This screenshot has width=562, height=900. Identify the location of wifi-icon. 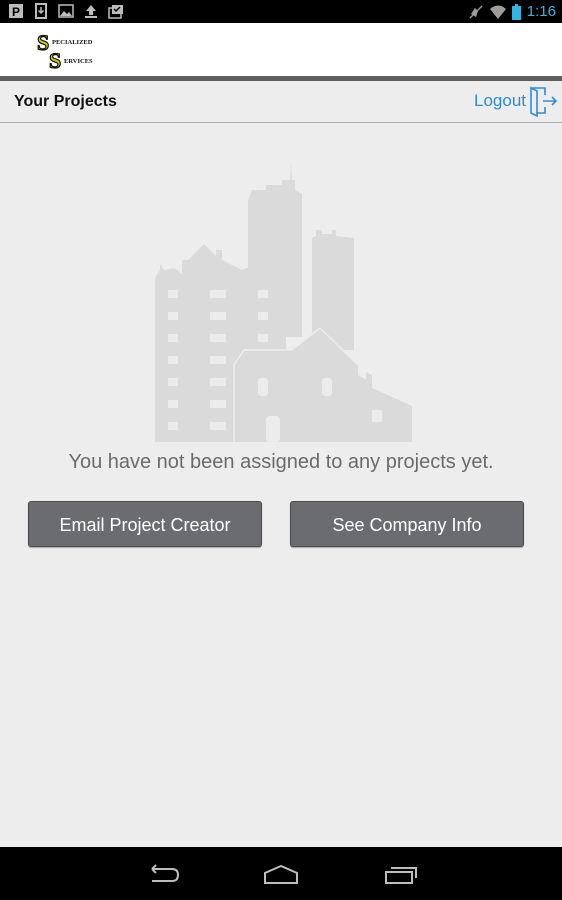
(497, 12).